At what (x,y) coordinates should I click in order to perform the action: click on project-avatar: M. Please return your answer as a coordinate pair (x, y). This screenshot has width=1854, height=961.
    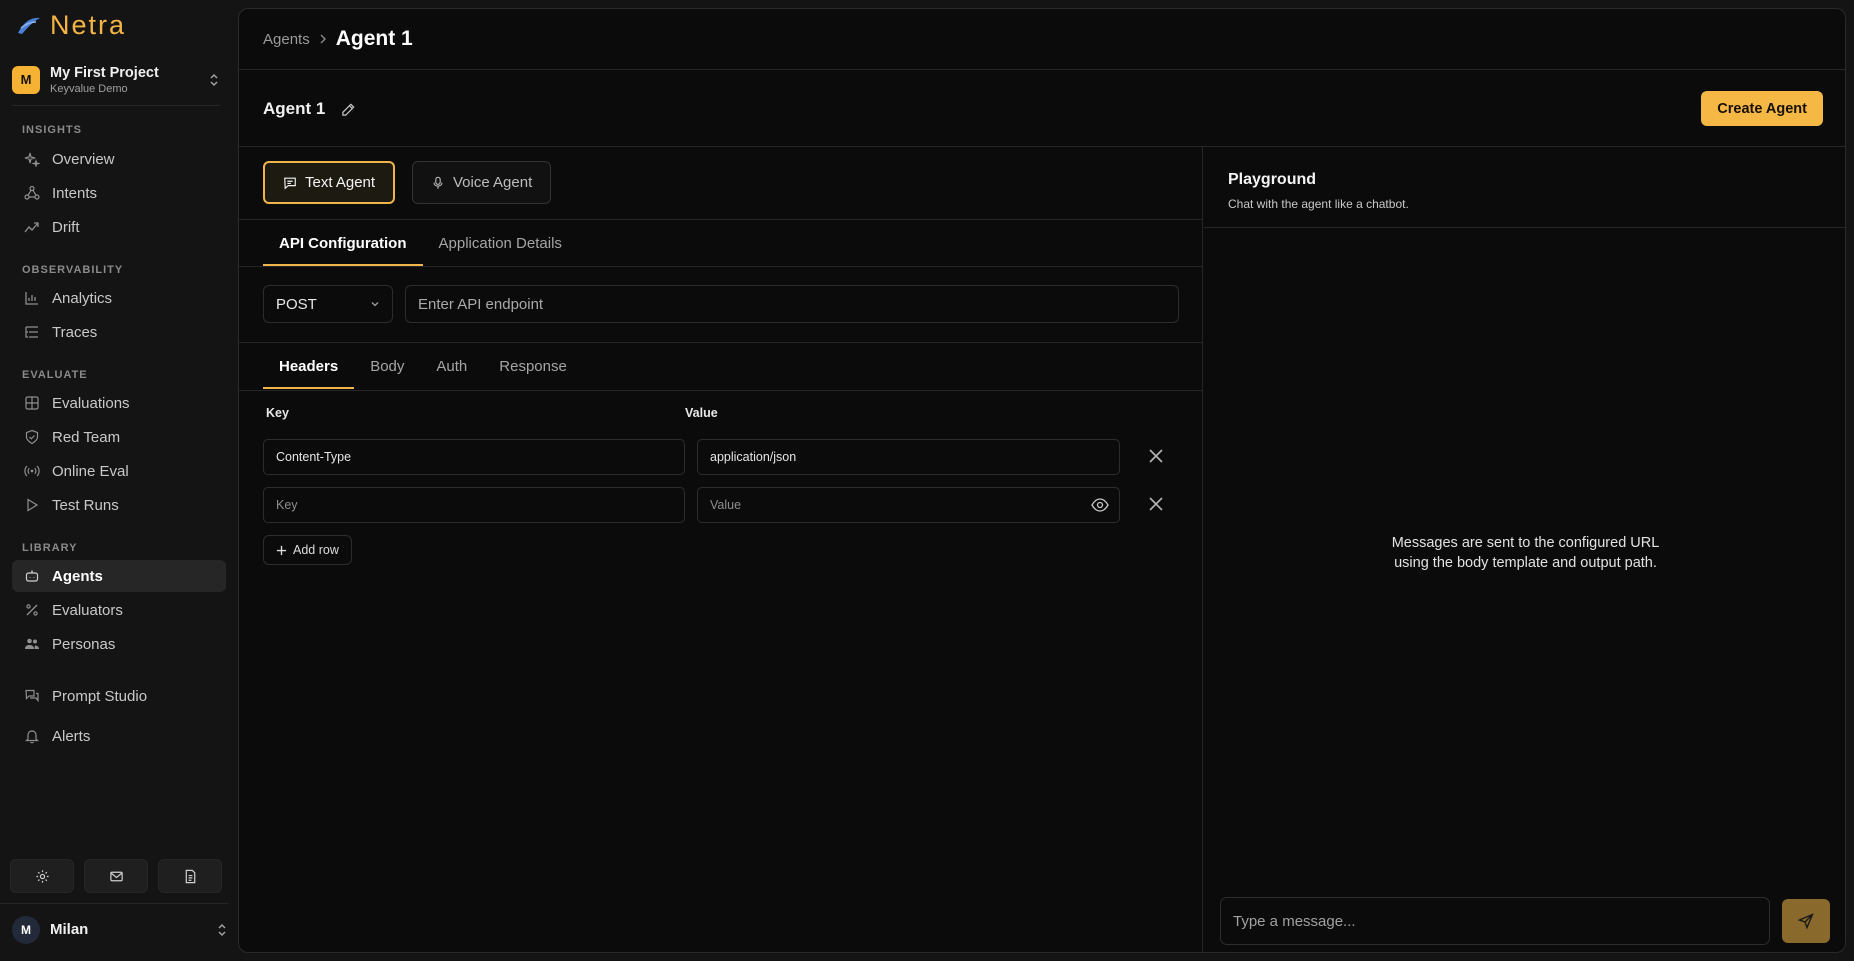
    Looking at the image, I should click on (26, 79).